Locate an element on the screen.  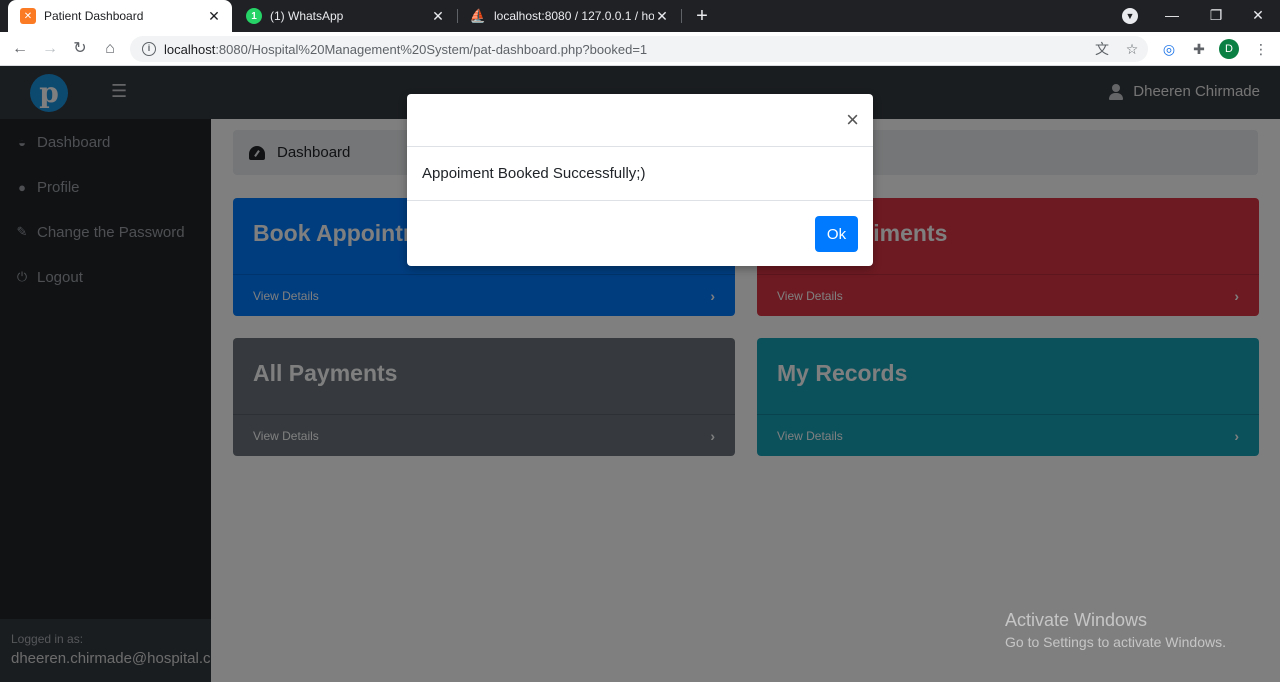
translate-icon: 文 is located at coordinates (1102, 49).